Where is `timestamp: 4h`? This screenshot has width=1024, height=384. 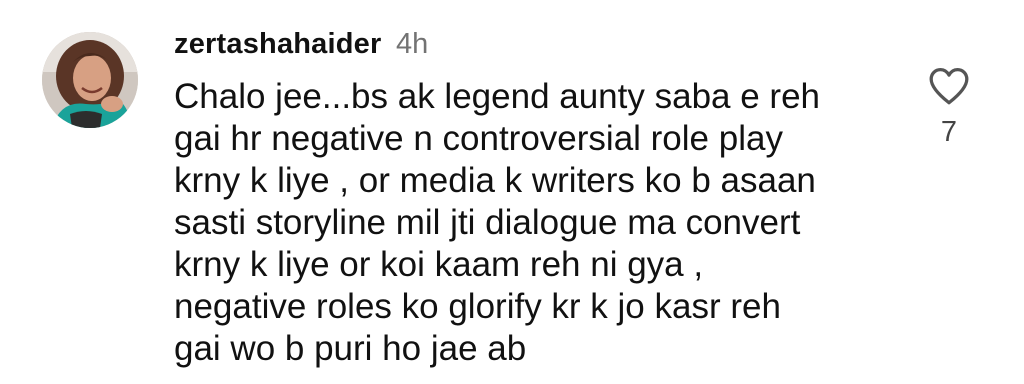 timestamp: 4h is located at coordinates (412, 44).